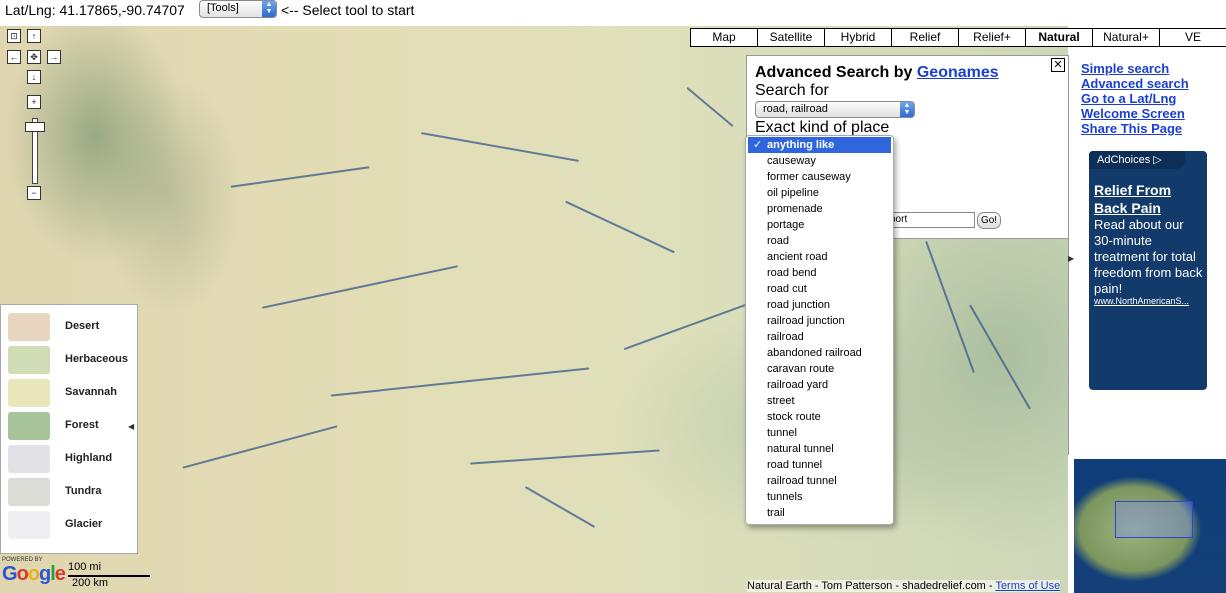  I want to click on dropdown-option: road tunnel, so click(819, 465).